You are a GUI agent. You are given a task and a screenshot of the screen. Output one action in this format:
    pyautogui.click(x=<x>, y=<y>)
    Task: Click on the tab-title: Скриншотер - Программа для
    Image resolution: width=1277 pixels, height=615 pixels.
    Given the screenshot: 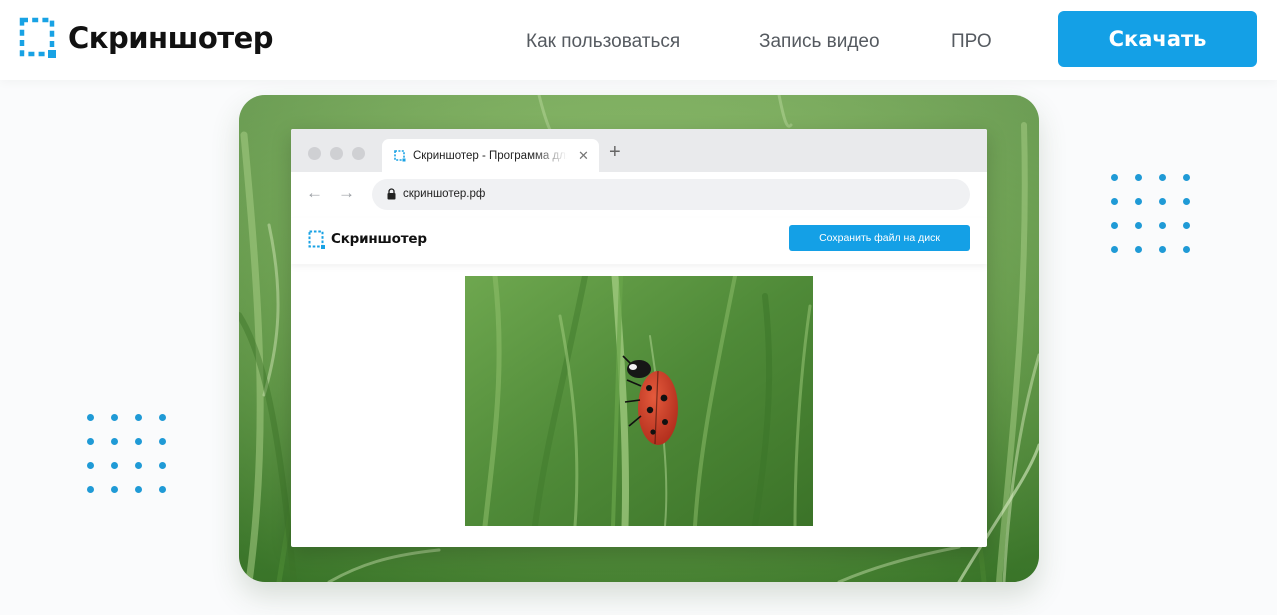 What is the action you would take?
    pyautogui.click(x=490, y=156)
    